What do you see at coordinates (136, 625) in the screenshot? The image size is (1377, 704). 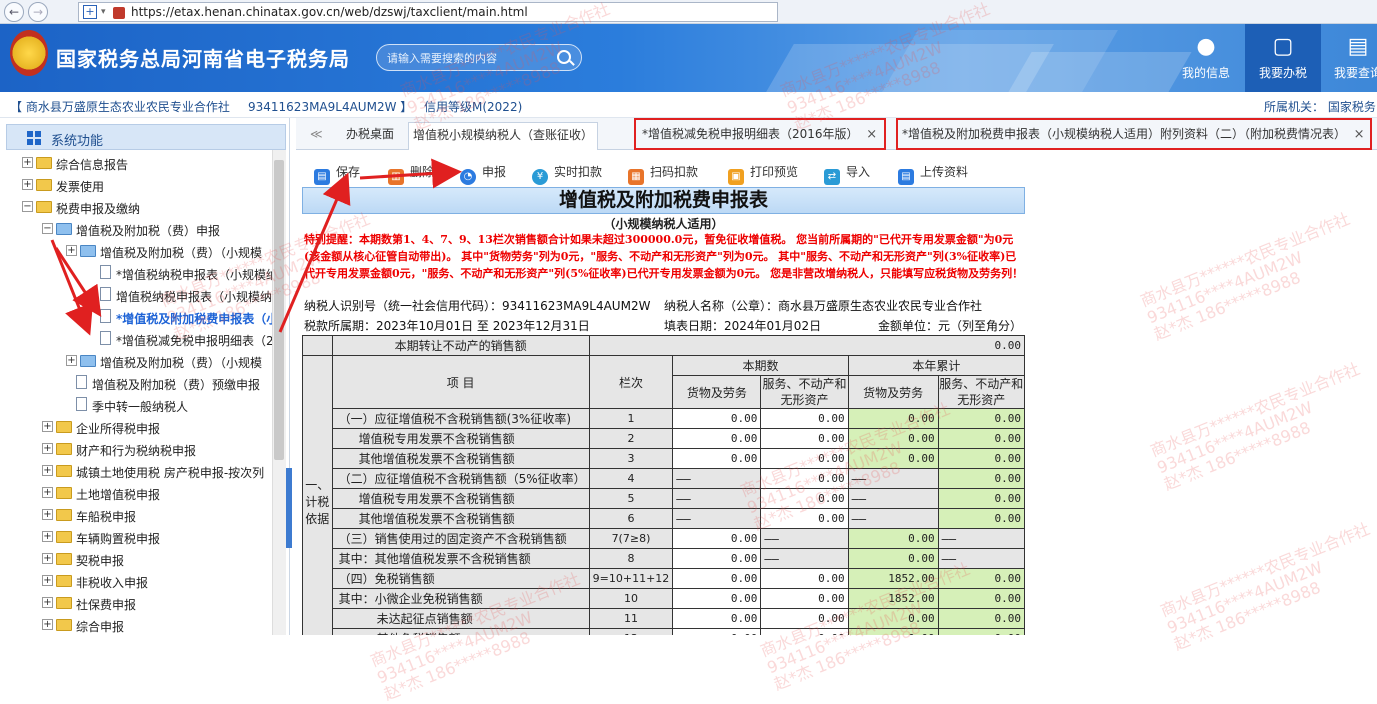 I see `sidebar-item: + 综合申报` at bounding box center [136, 625].